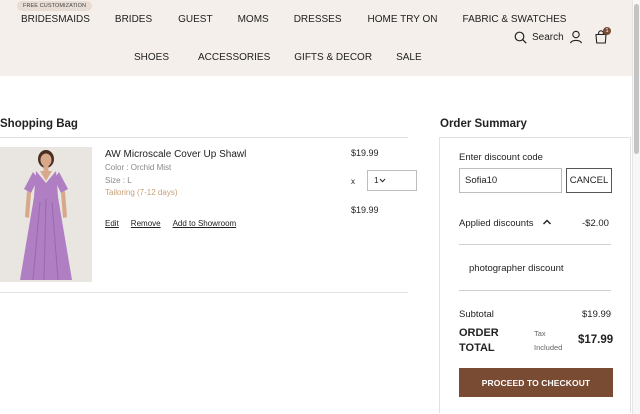  What do you see at coordinates (483, 124) in the screenshot?
I see `order-summary-title: Order Summary` at bounding box center [483, 124].